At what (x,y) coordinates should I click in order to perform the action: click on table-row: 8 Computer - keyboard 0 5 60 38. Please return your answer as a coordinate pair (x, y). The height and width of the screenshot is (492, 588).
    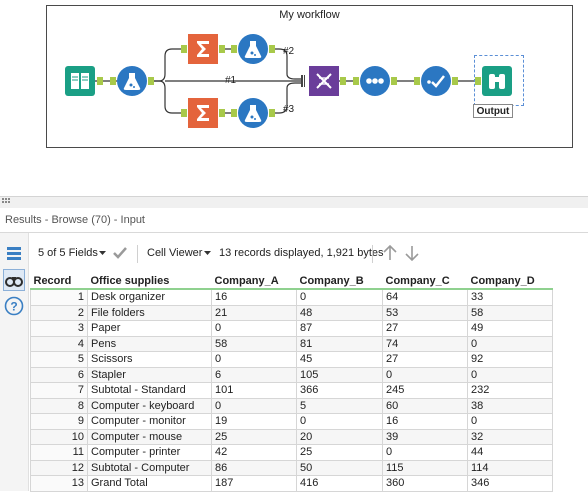
    Looking at the image, I should click on (291, 405).